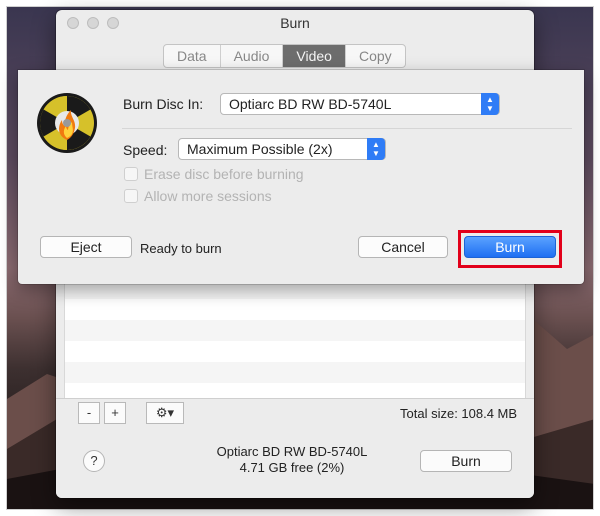 This screenshot has width=600, height=516. I want to click on add-item-button: +, so click(115, 413).